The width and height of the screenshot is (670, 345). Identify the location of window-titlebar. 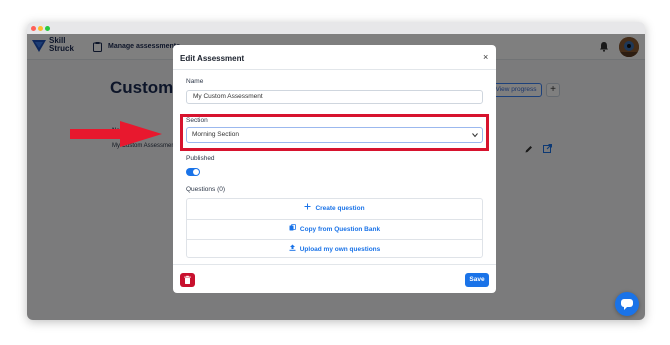
(336, 28).